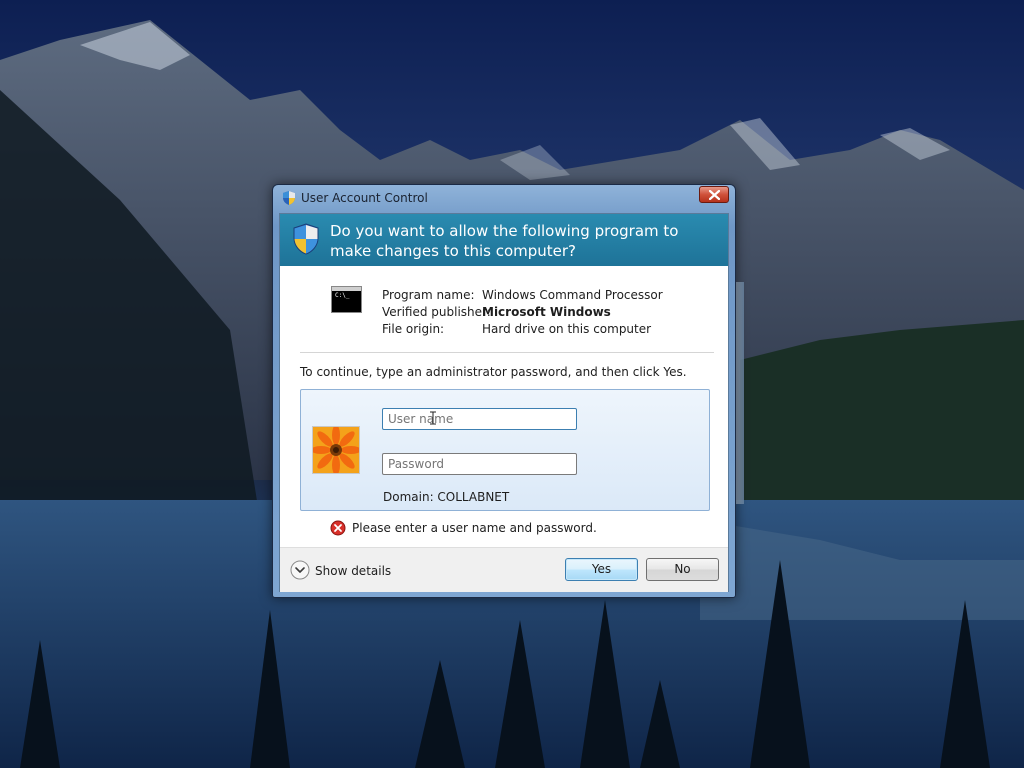  Describe the element at coordinates (342, 295) in the screenshot. I see `icon-prompt-text: C:\_` at that location.